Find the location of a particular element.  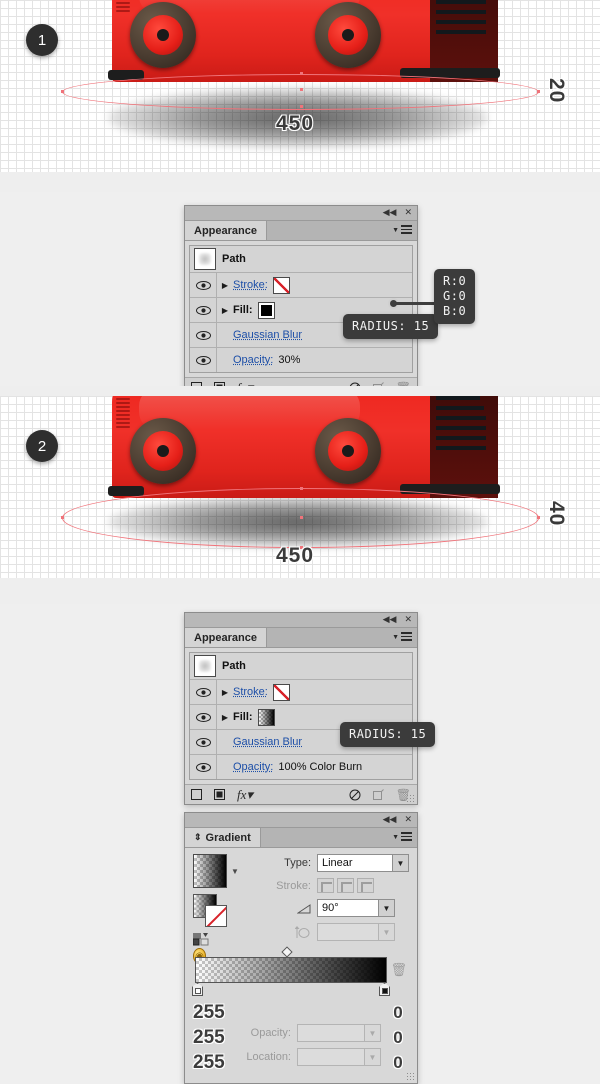

location-field is located at coordinates (331, 1057).